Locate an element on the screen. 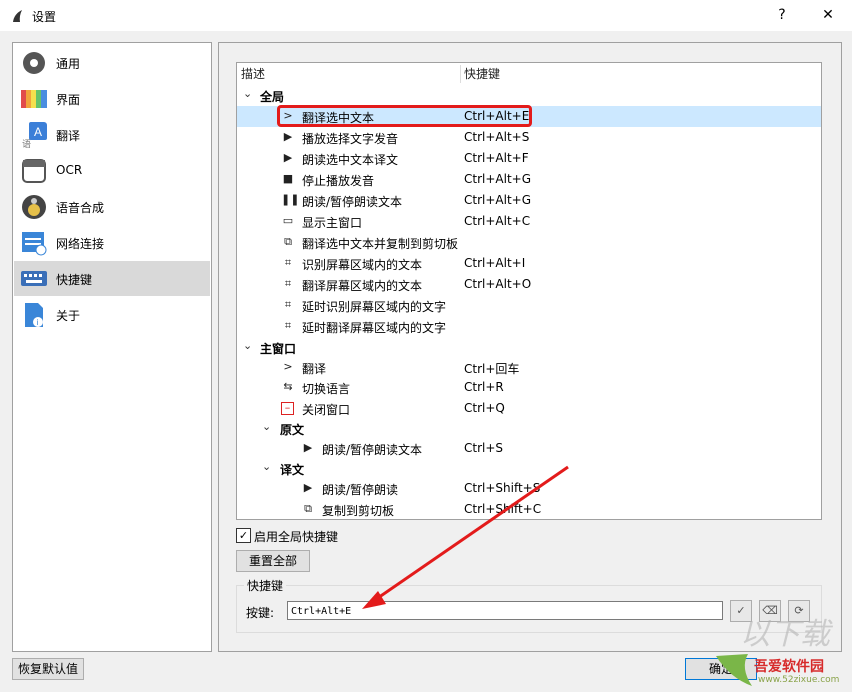  tree-row: ▶ 朗读选中文本译文 Ctrl+Alt+F is located at coordinates (529, 158).